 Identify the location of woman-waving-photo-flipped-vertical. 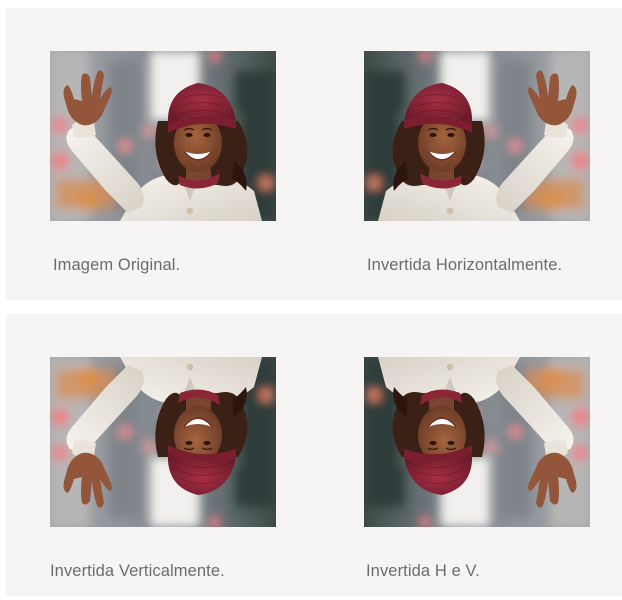
(163, 442).